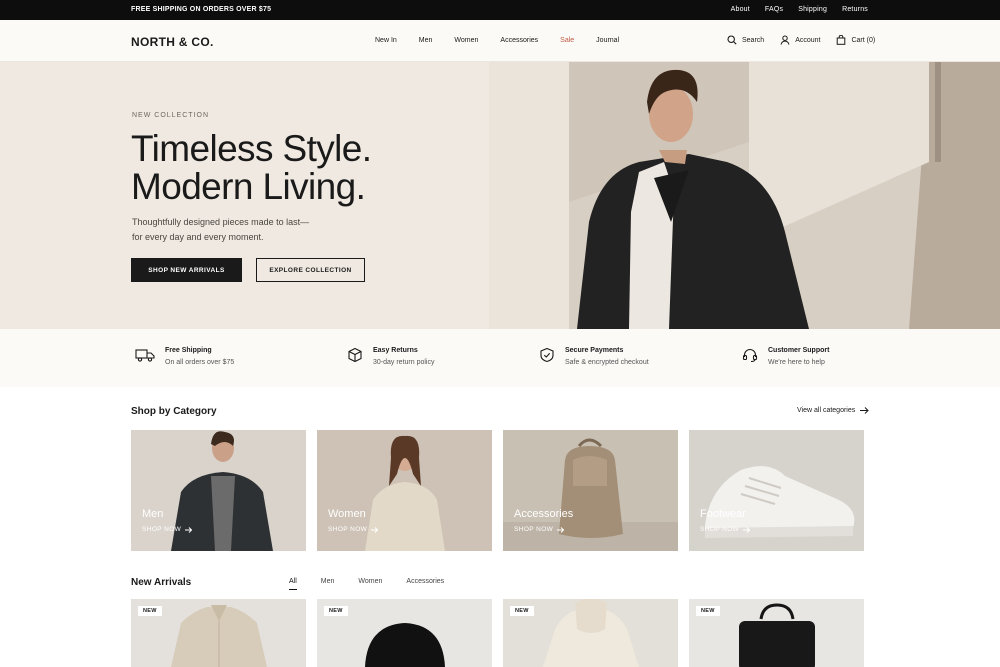 This screenshot has width=1000, height=667. Describe the element at coordinates (153, 514) in the screenshot. I see `category-label: Men` at that location.